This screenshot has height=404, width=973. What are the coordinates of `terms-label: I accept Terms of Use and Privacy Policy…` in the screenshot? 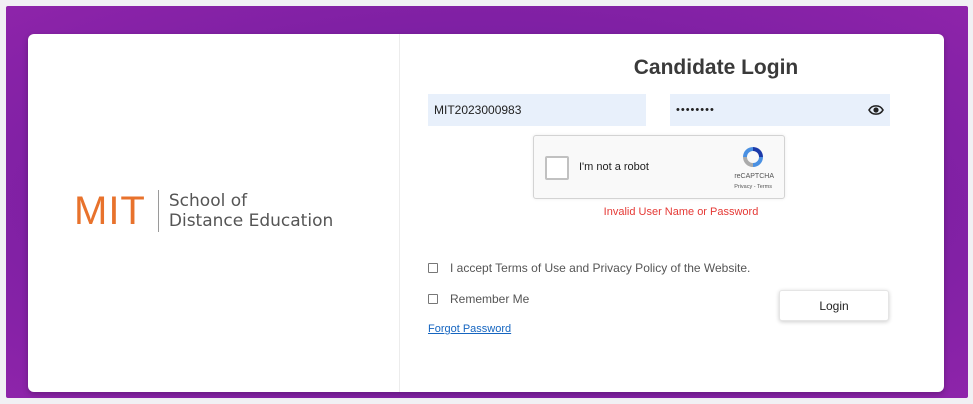 It's located at (600, 268).